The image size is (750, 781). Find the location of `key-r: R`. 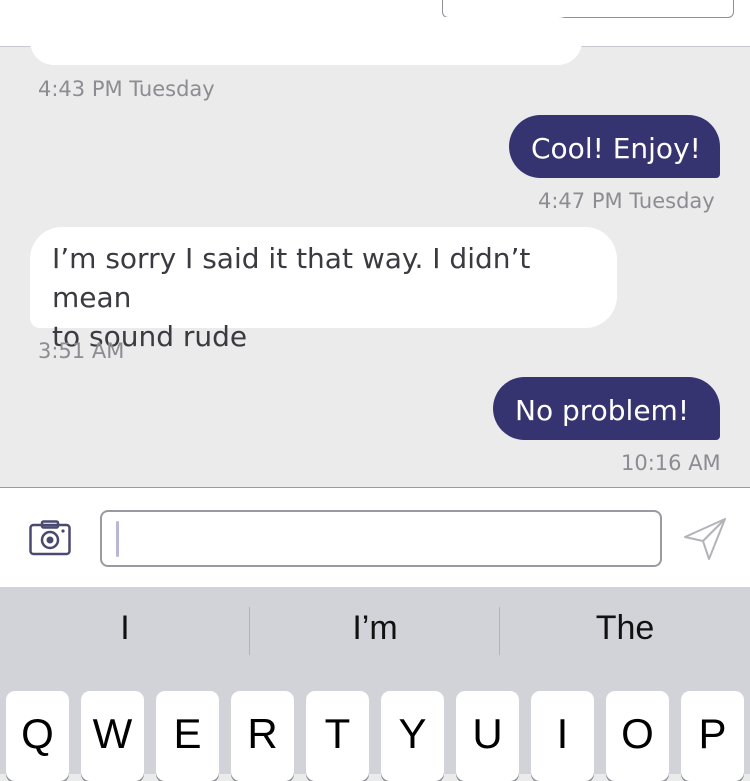

key-r: R is located at coordinates (262, 736).